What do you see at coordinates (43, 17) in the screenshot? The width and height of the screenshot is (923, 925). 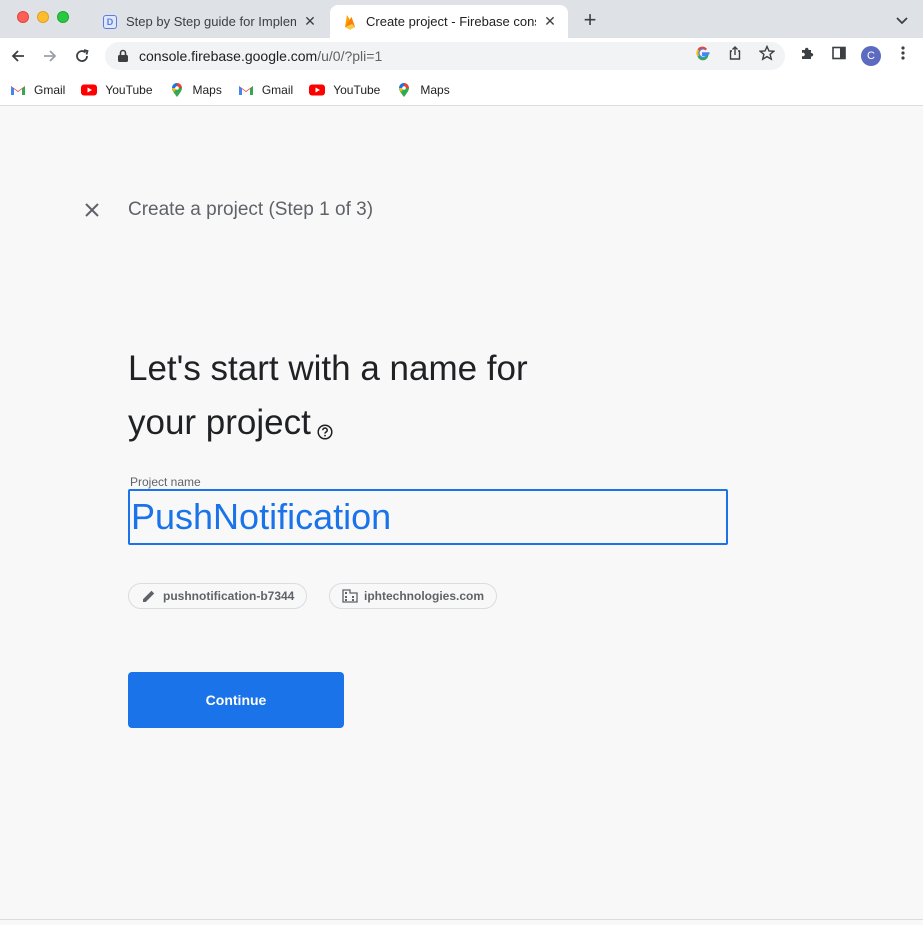 I see `window-minimize-button` at bounding box center [43, 17].